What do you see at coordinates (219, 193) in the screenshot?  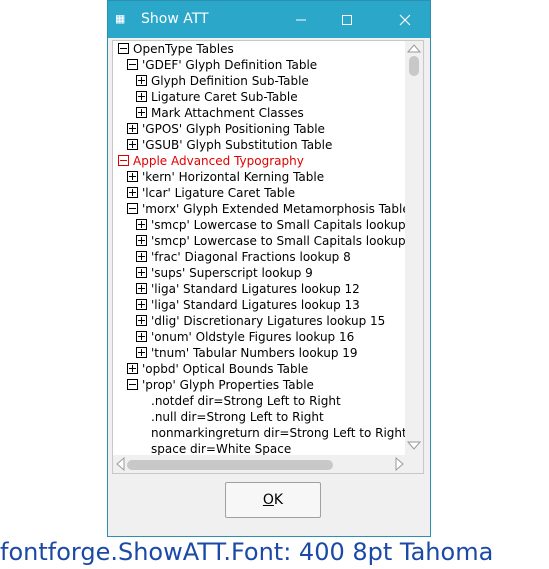 I see `tree-row-label: 'lcar' Ligature Caret Table` at bounding box center [219, 193].